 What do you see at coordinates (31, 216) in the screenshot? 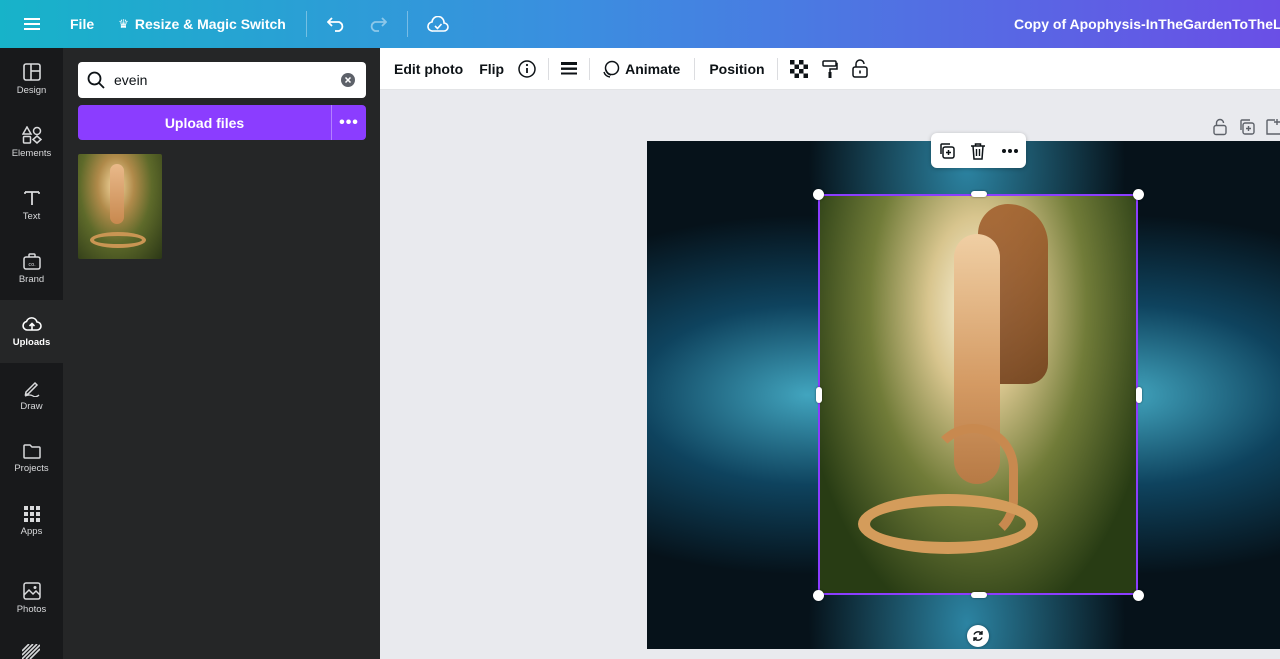
I see `sidebar-item-label: Text` at bounding box center [31, 216].